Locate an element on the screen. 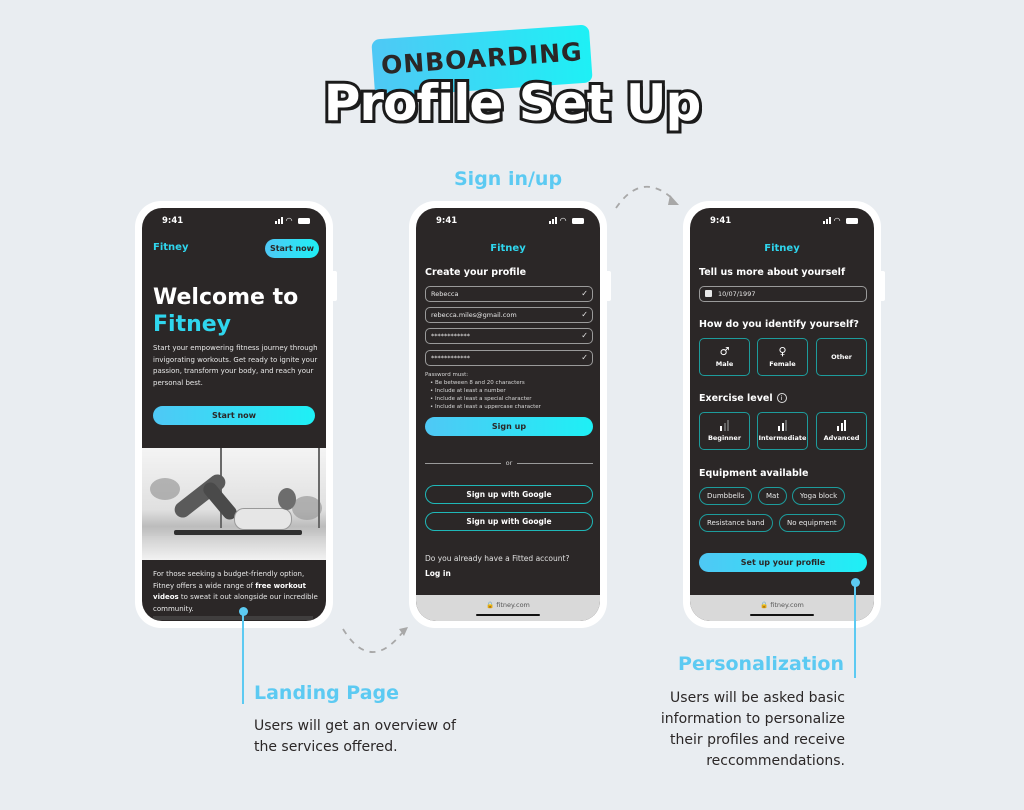  personalization-connector-line is located at coordinates (855, 630).